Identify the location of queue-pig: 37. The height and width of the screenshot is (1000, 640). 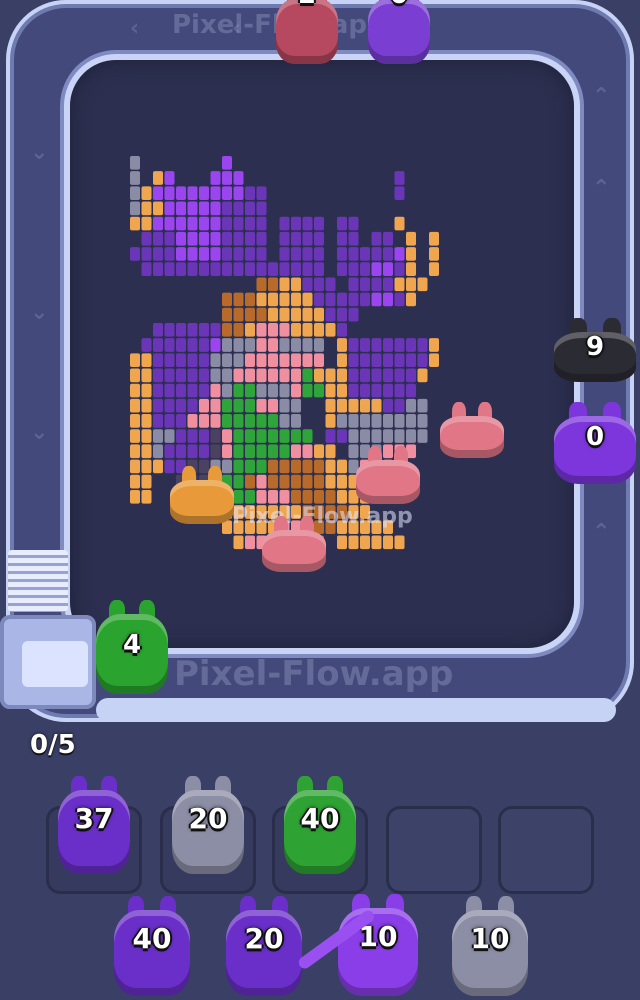
(94, 825).